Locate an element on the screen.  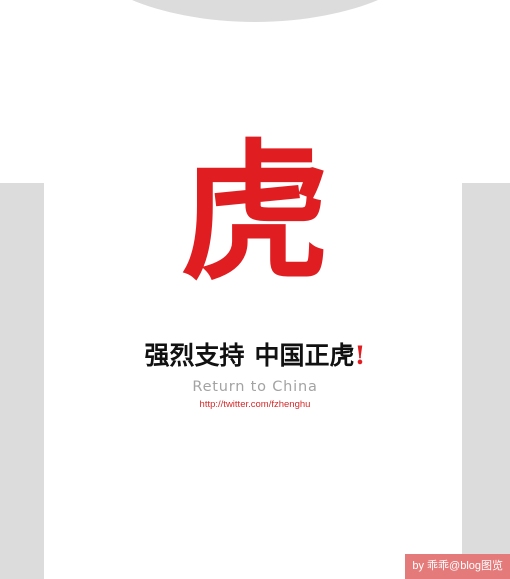
slogan-part-zhenghu: 中国正虎 is located at coordinates (304, 355).